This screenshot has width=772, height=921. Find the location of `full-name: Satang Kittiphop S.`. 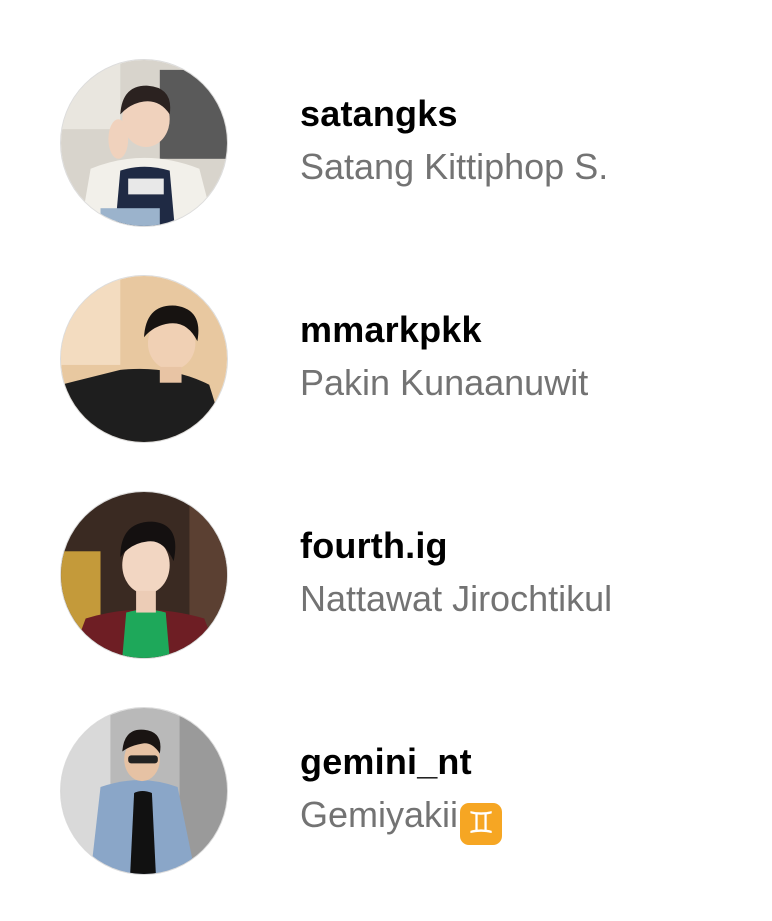

full-name: Satang Kittiphop S. is located at coordinates (454, 166).